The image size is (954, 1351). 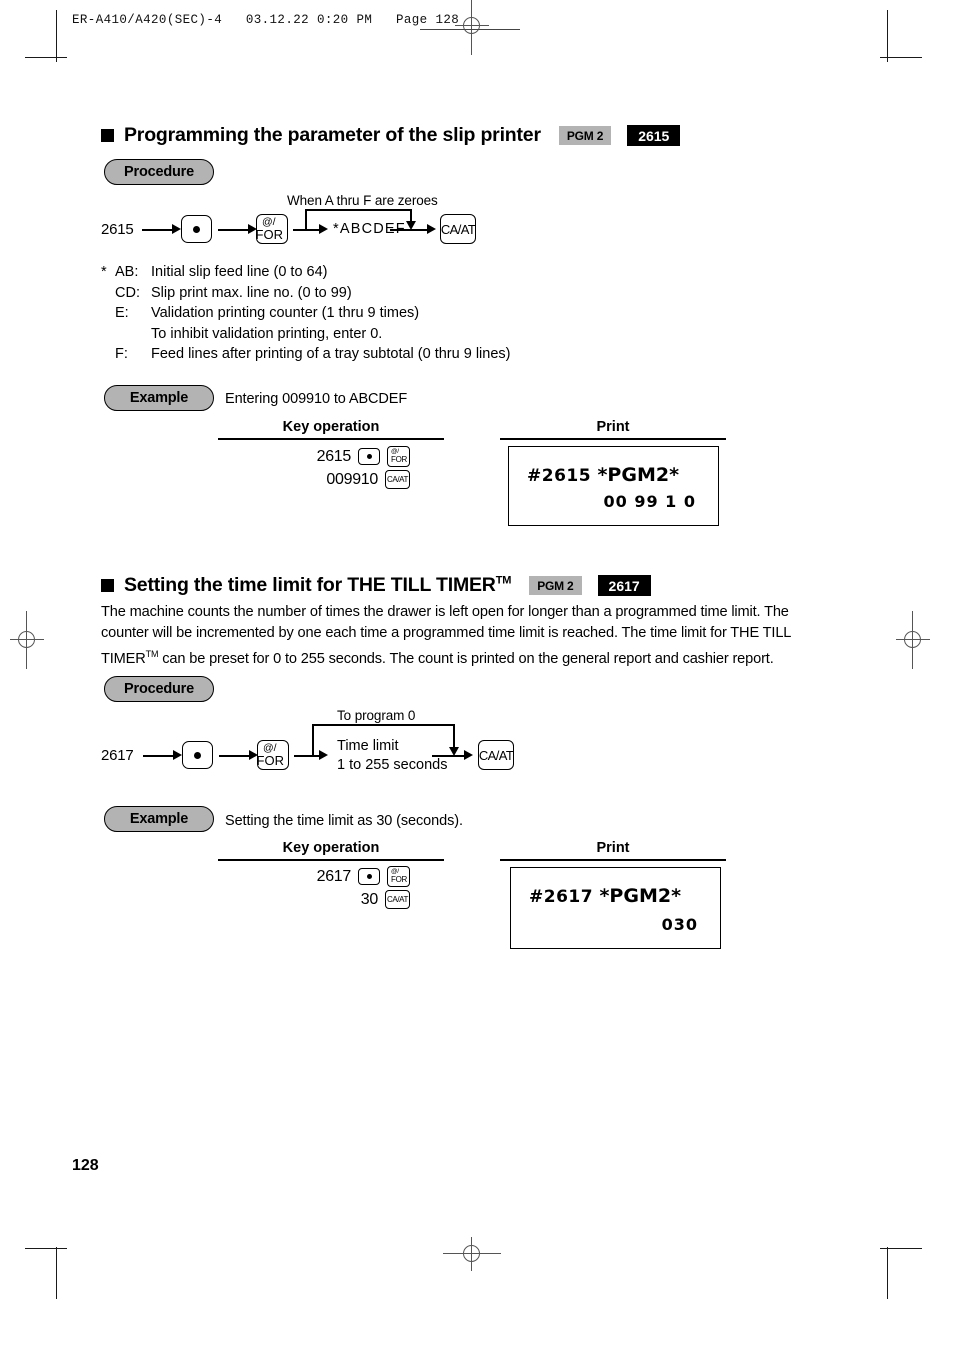 What do you see at coordinates (305, 293) in the screenshot?
I see `legend-row: CD: Slip print max. line no. (0 to 99)` at bounding box center [305, 293].